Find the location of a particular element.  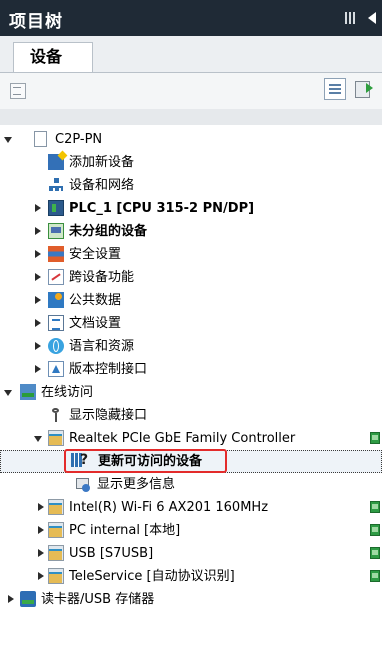

tree-label: Realtek PCIe GbE Family Controller is located at coordinates (182, 438).